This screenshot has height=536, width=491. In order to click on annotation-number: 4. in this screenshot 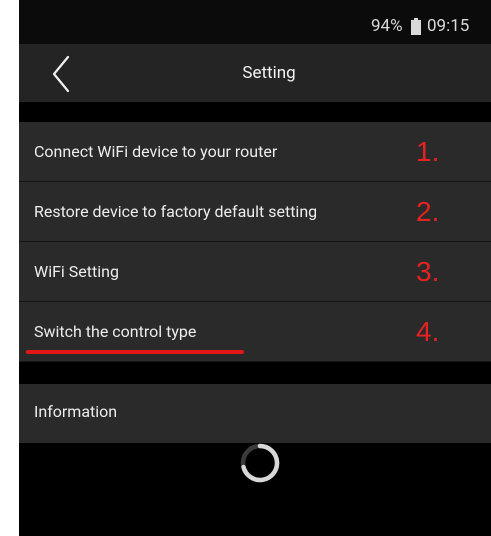, I will do `click(428, 331)`.